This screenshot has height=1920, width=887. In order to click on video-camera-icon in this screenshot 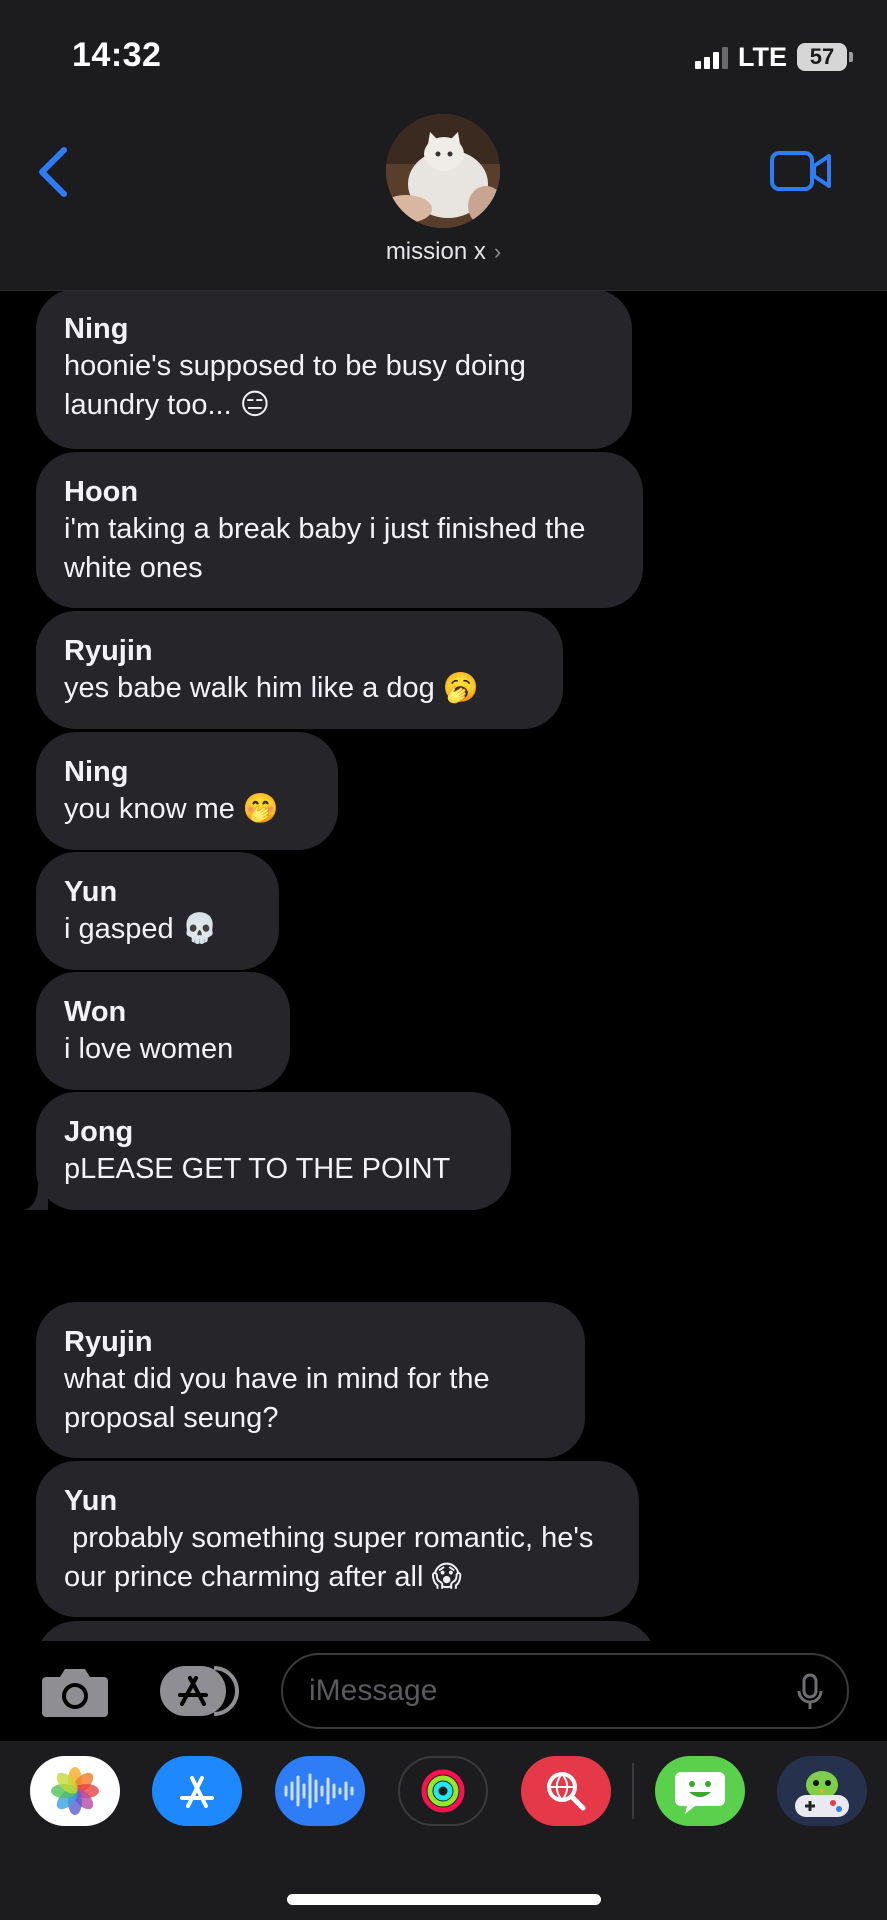, I will do `click(800, 171)`.